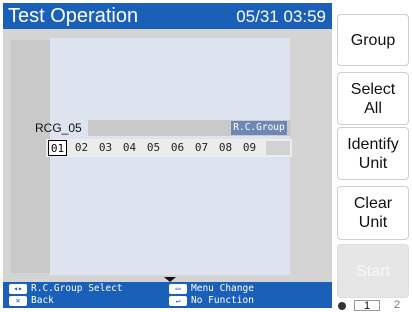 Image resolution: width=412 pixels, height=312 pixels. Describe the element at coordinates (373, 89) in the screenshot. I see `select-all-label-line1: Select` at that location.